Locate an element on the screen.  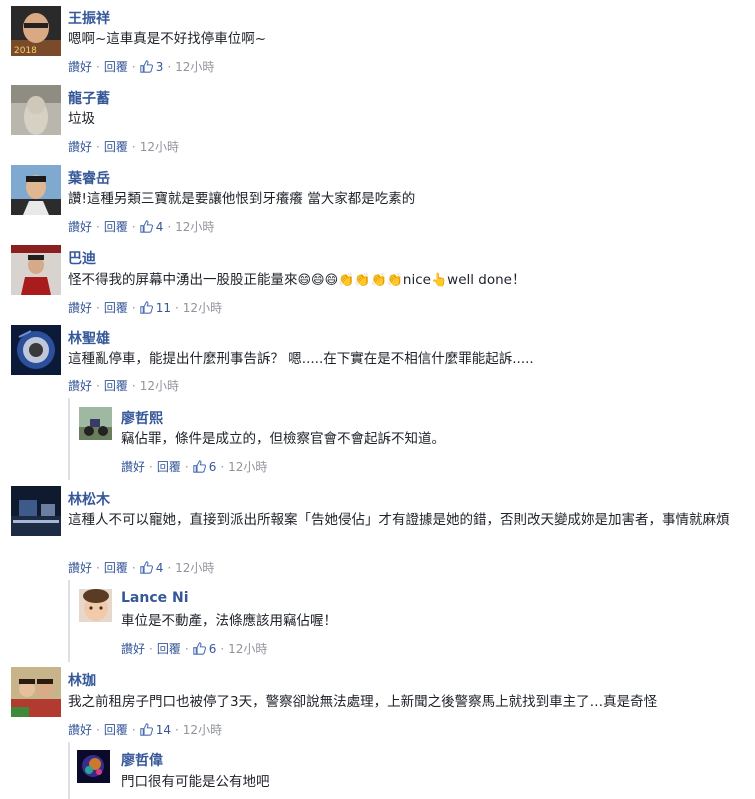
commenter-name: 林珈 is located at coordinates (82, 680).